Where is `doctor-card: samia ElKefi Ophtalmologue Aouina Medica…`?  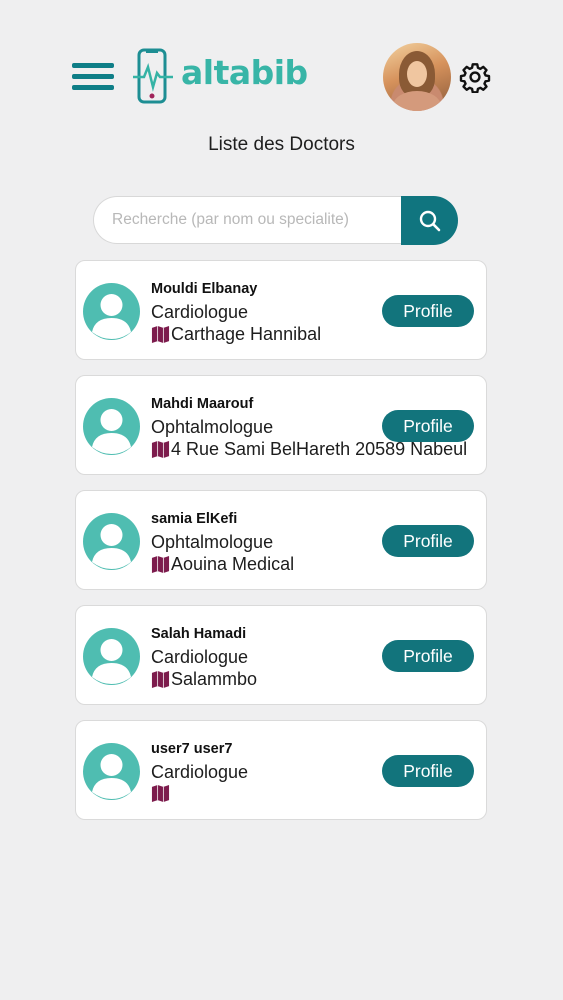 doctor-card: samia ElKefi Ophtalmologue Aouina Medica… is located at coordinates (281, 540).